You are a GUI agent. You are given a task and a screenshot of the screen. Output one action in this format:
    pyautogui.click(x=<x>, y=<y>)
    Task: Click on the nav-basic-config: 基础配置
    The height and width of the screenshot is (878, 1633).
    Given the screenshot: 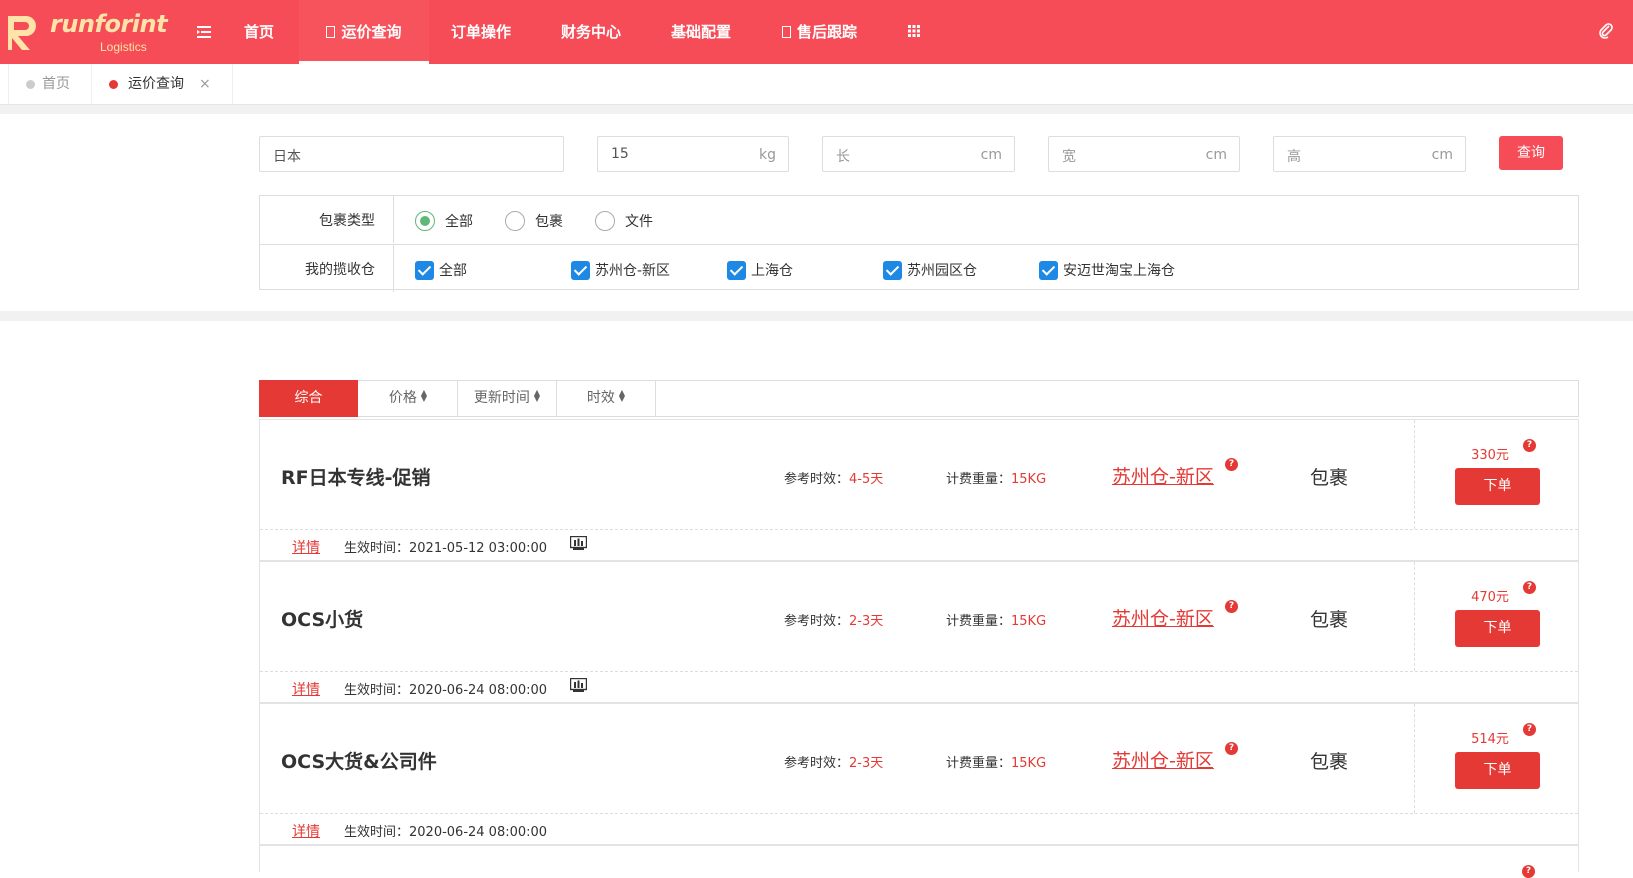 What is the action you would take?
    pyautogui.click(x=701, y=32)
    